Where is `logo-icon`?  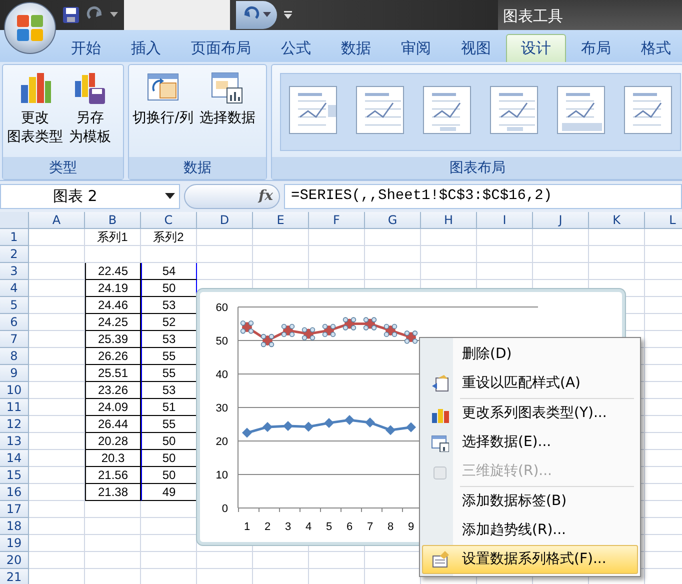
logo-icon is located at coordinates (30, 28).